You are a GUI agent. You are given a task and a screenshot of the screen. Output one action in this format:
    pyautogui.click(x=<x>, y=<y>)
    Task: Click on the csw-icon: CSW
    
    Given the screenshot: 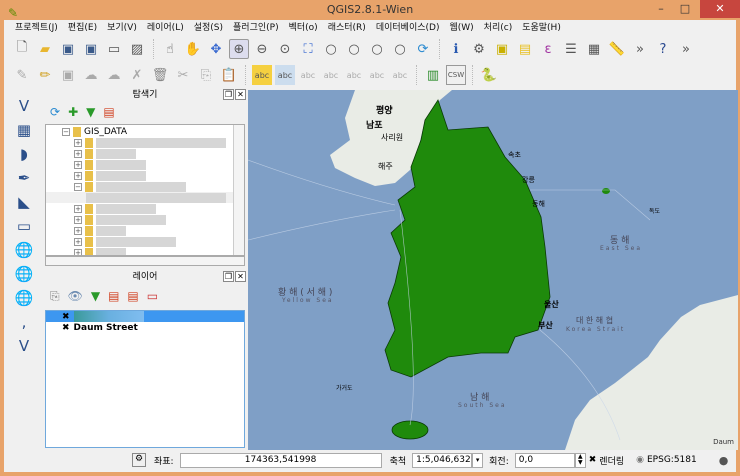 What is the action you would take?
    pyautogui.click(x=456, y=75)
    